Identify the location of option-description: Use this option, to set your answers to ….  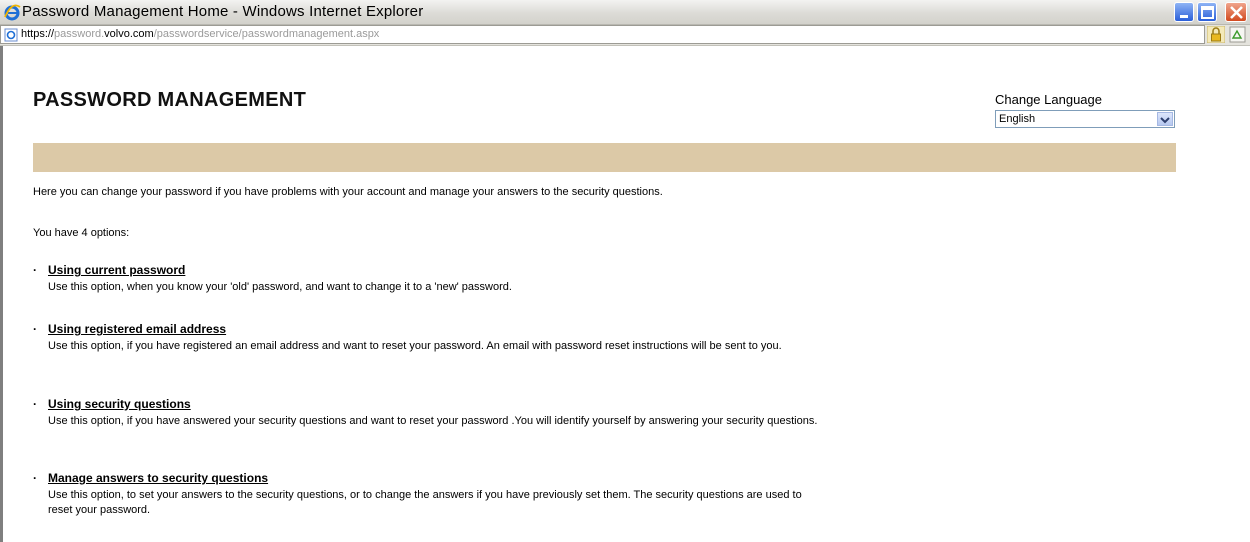
(425, 502).